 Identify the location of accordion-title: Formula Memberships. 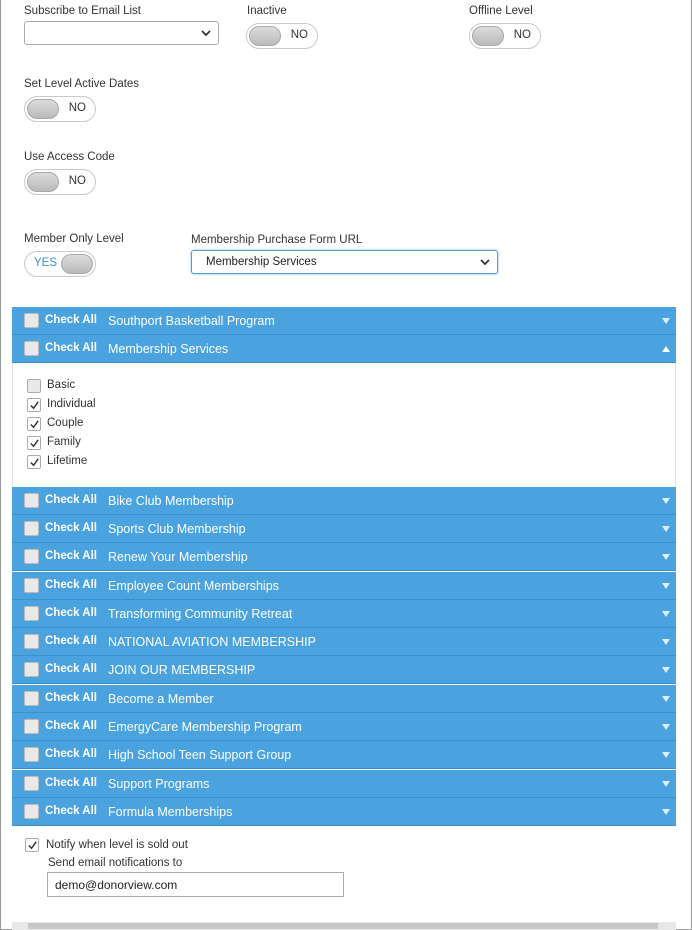
(170, 812).